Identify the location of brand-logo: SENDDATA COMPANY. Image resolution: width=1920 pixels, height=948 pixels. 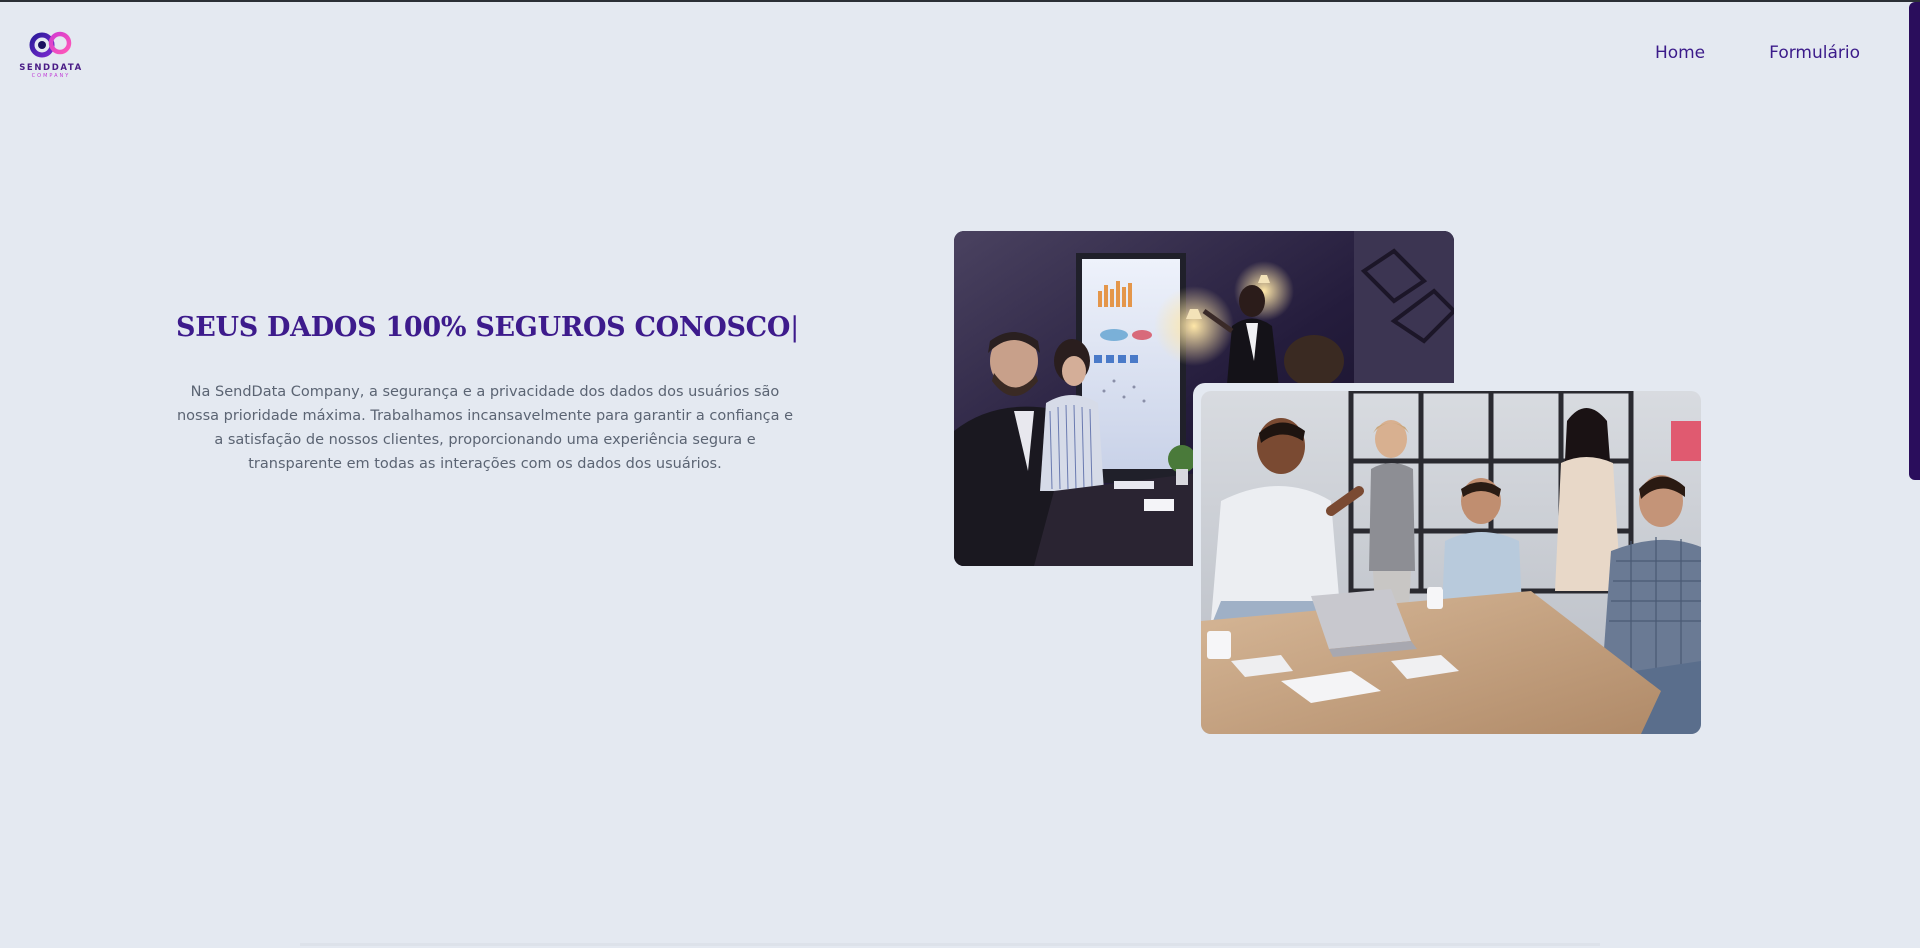
(51, 56).